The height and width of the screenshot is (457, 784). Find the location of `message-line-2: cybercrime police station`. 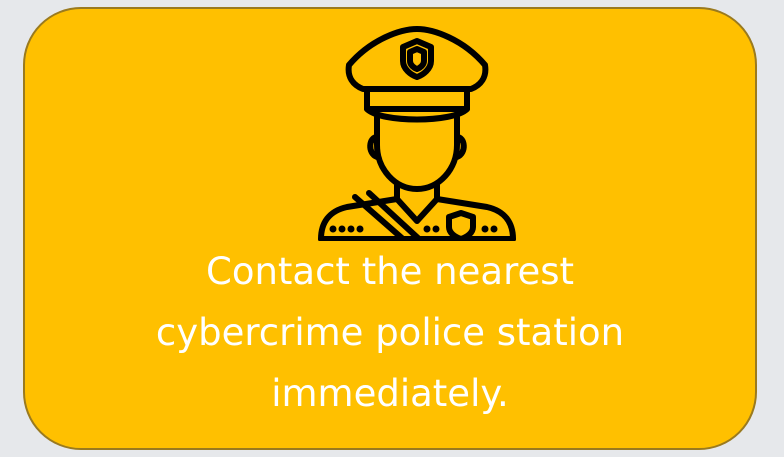

message-line-2: cybercrime police station is located at coordinates (390, 332).